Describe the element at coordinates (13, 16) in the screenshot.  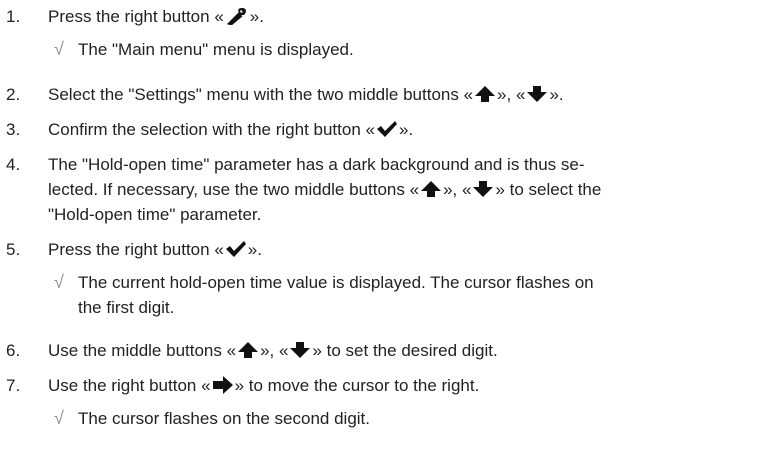
I see `step-number: 1.` at that location.